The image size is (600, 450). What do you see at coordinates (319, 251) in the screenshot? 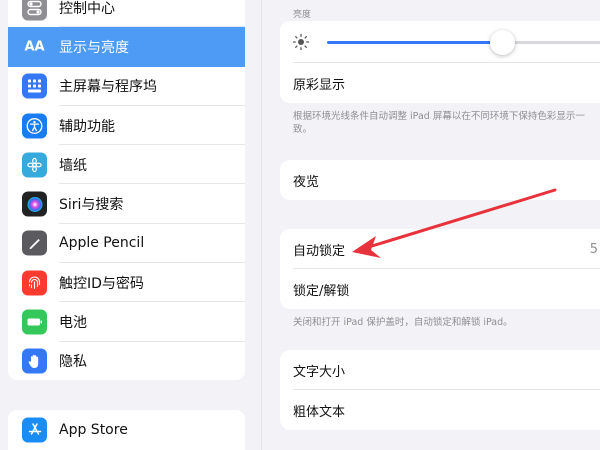
I see `auto-lock-label: 自动锁定` at bounding box center [319, 251].